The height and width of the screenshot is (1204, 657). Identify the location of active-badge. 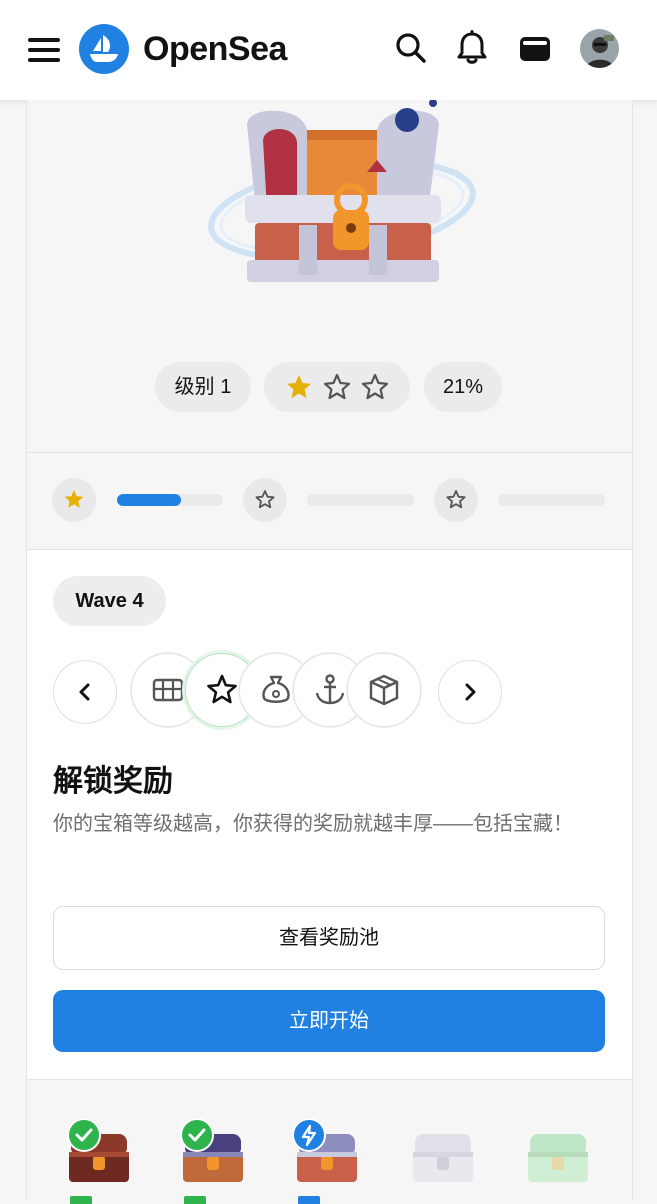
(309, 1135).